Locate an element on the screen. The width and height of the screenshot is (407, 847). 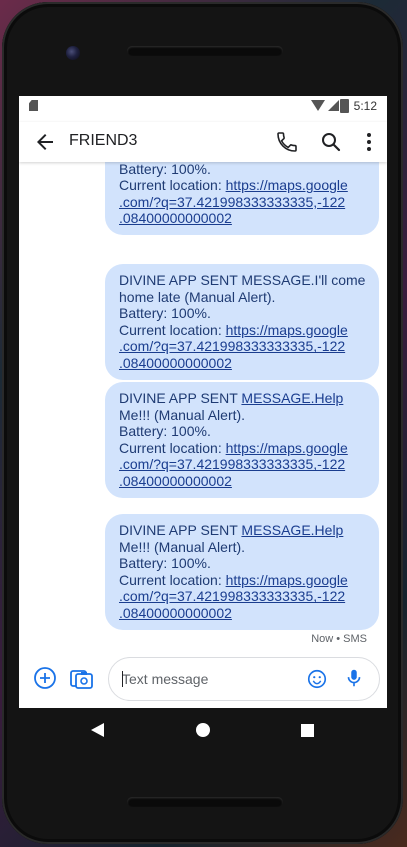
back-arrow-icon is located at coordinates (45, 142).